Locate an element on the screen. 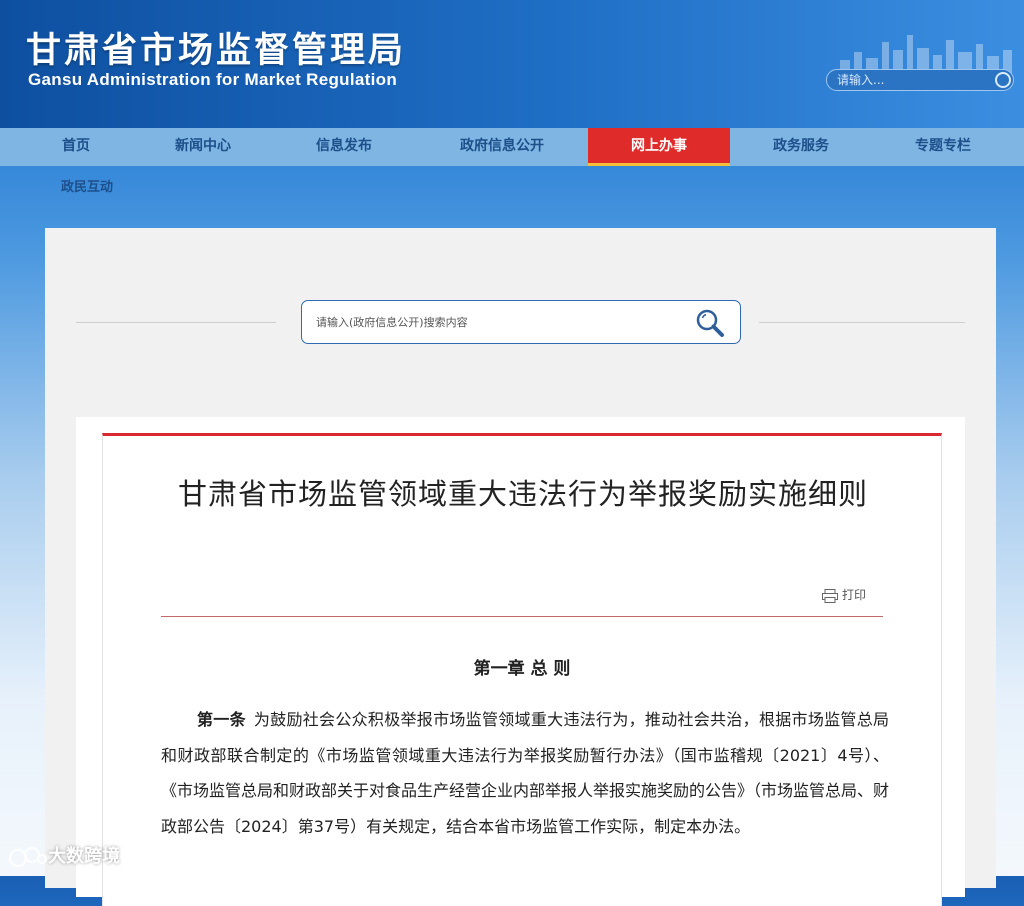 The width and height of the screenshot is (1024, 906). watermark-logo-icon is located at coordinates (28, 857).